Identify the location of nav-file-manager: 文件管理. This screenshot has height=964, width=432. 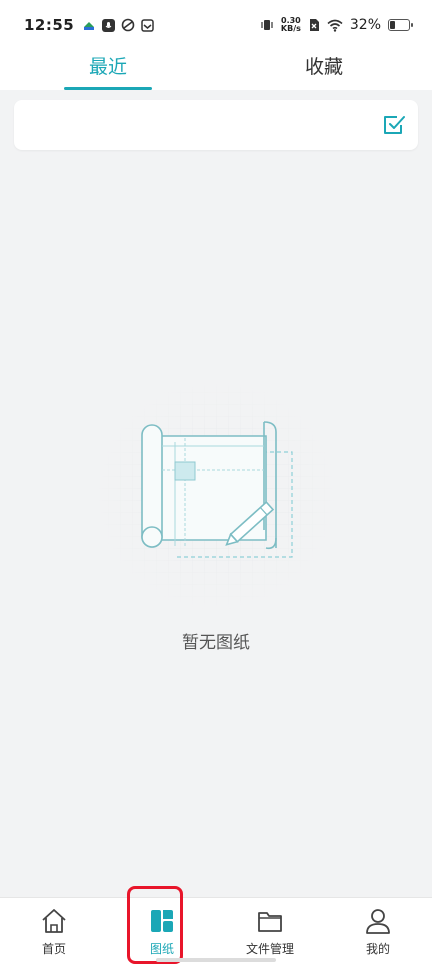
(270, 931).